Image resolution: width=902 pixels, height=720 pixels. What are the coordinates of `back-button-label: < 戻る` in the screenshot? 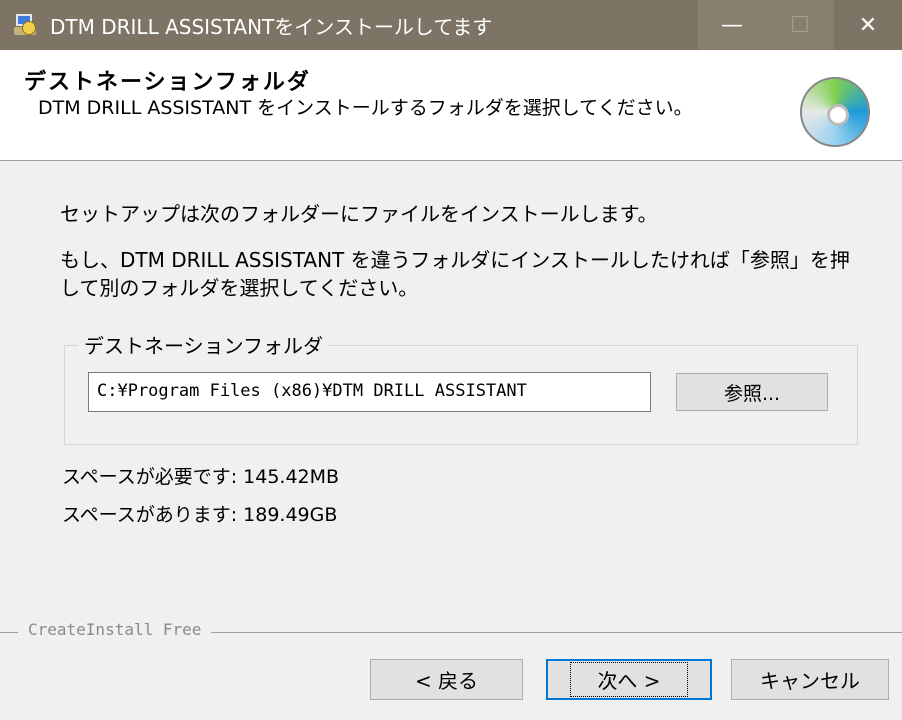 It's located at (446, 681).